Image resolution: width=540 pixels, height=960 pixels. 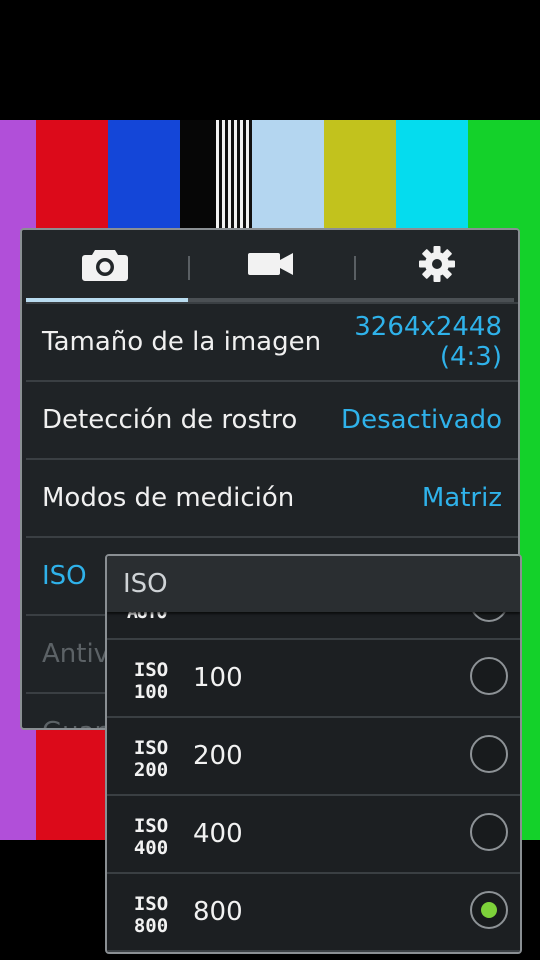 I want to click on setting-metering-mode: Modos de medición Matriz, so click(x=272, y=496).